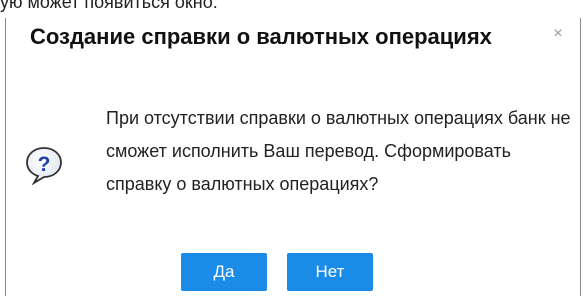 The image size is (583, 296). Describe the element at coordinates (224, 272) in the screenshot. I see `yes-button: Да` at that location.